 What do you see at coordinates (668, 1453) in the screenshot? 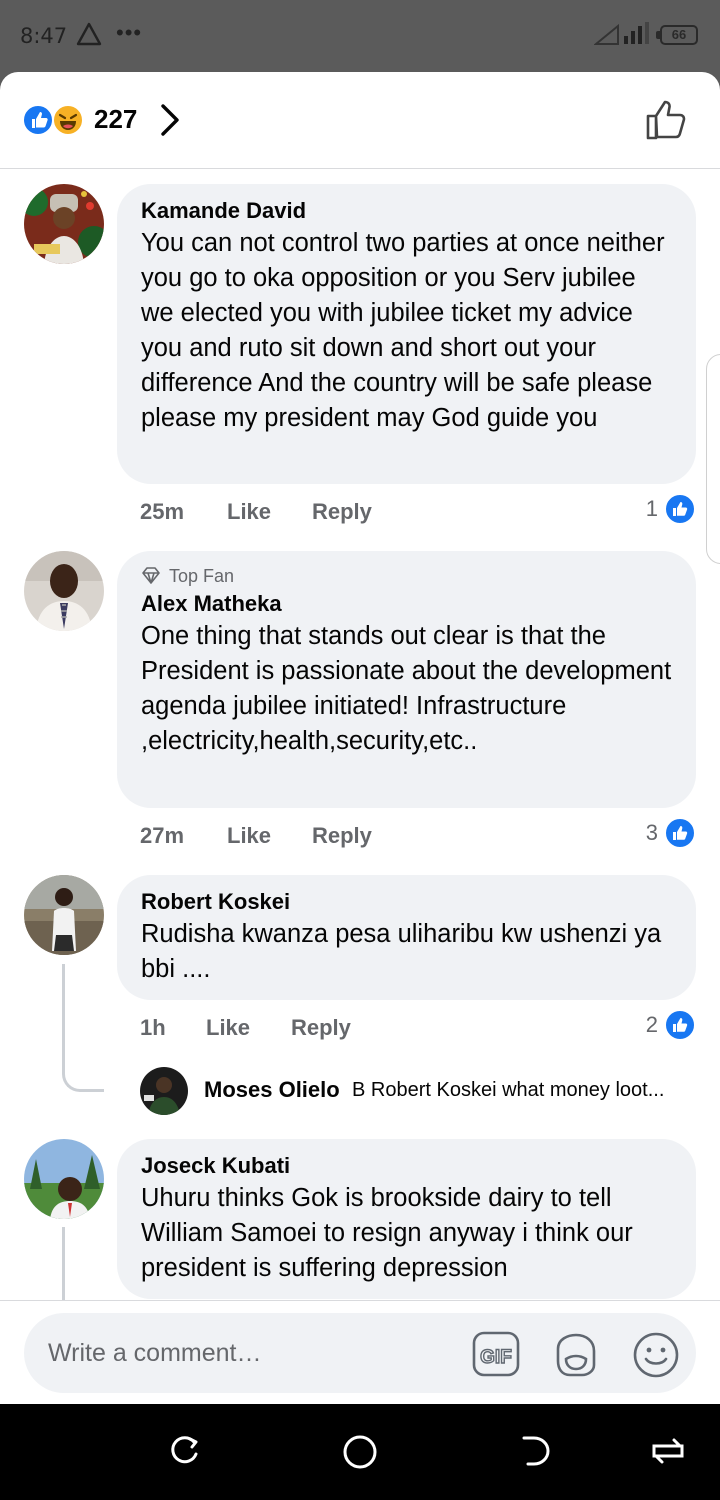
I see `switch-apps-icon` at bounding box center [668, 1453].